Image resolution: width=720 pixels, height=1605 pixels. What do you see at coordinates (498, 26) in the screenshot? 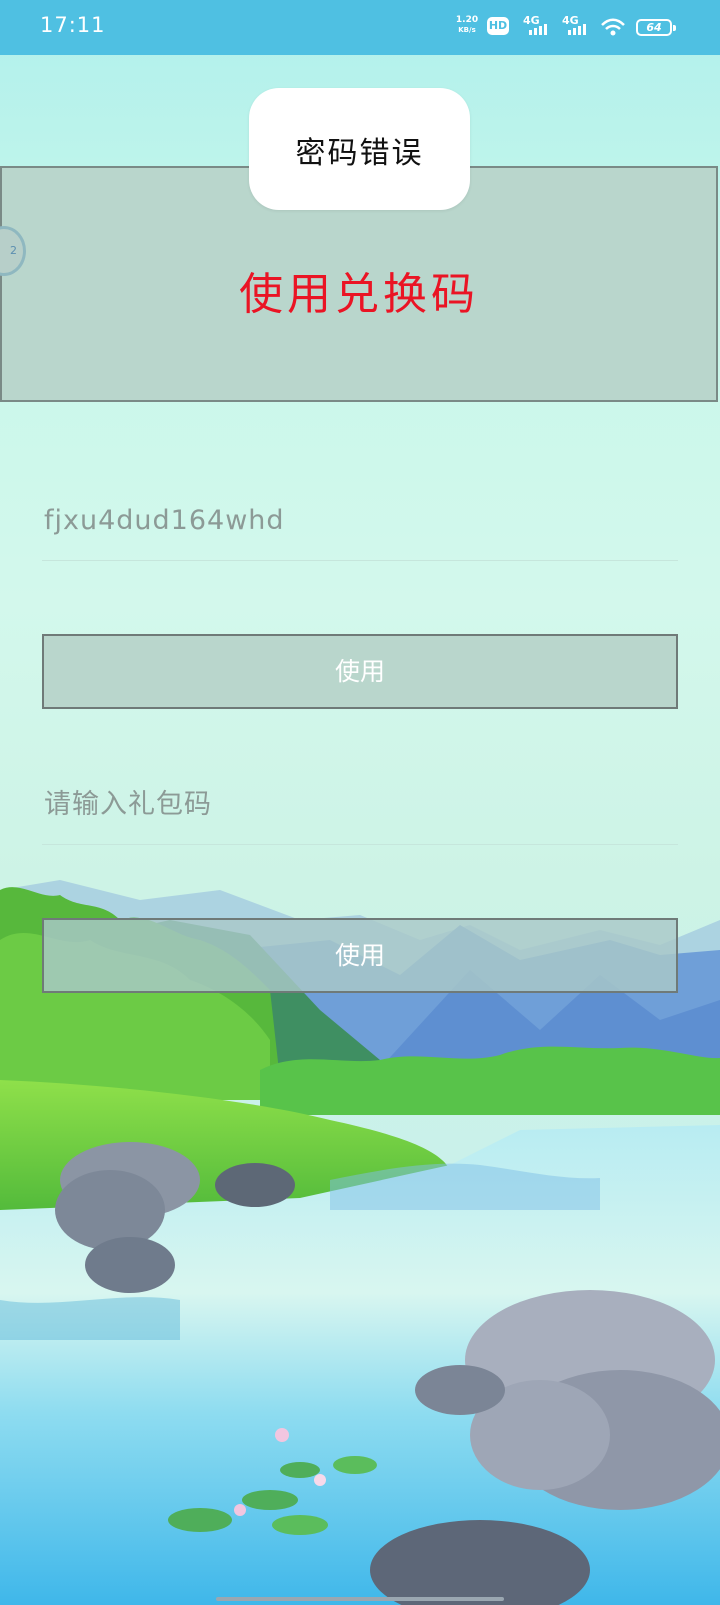
I see `hd-voice-icon: HD` at bounding box center [498, 26].